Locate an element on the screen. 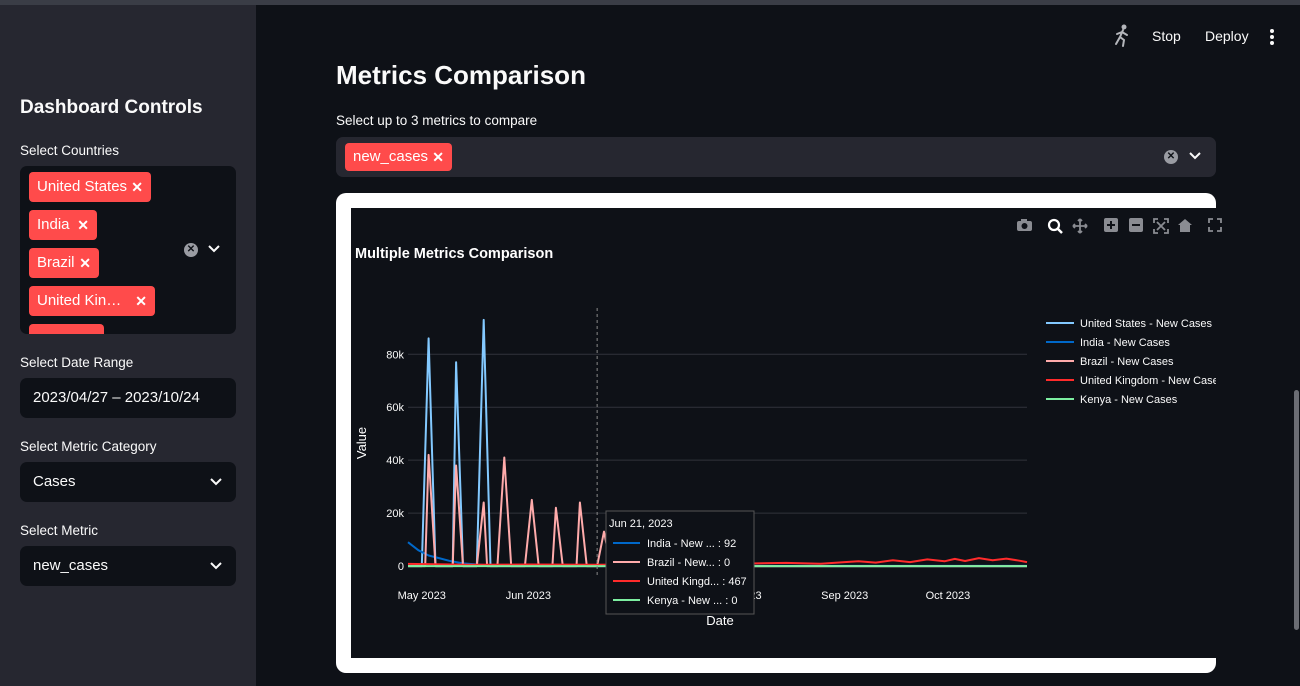 The height and width of the screenshot is (686, 1300). main-menu-icon is located at coordinates (1272, 38).